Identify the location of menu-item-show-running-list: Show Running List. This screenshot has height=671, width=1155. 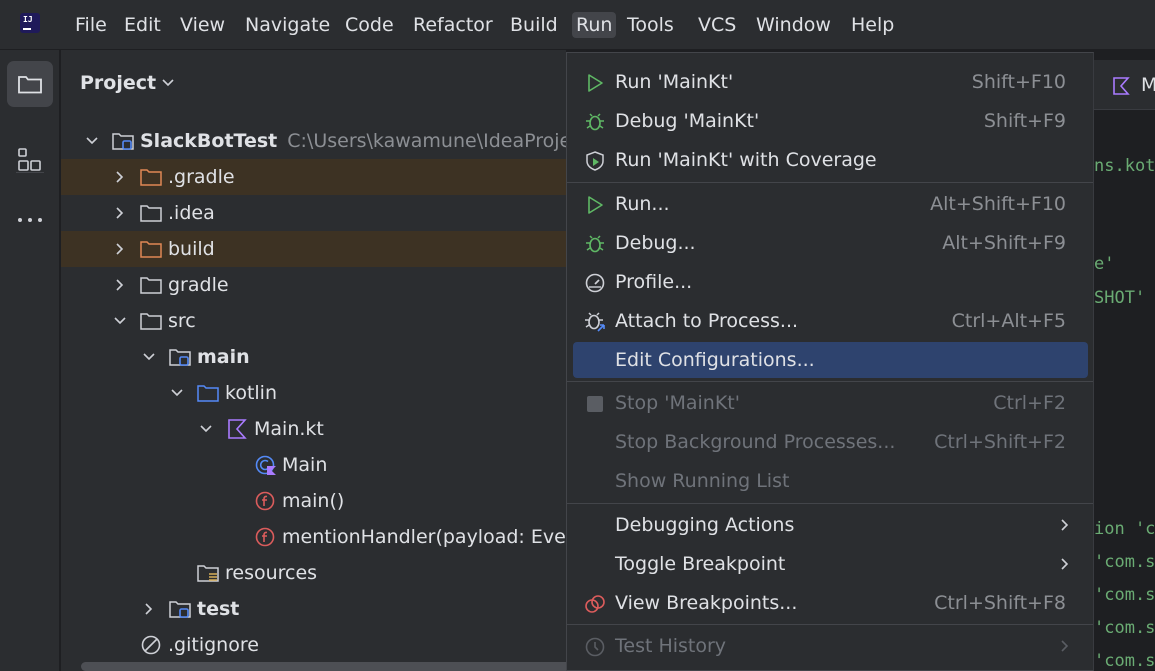
(830, 481).